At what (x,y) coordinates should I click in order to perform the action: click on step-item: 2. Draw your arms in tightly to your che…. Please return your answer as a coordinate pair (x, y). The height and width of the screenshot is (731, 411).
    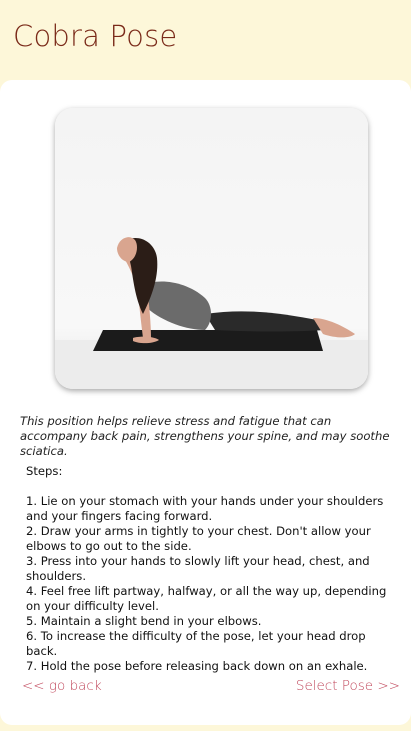
    Looking at the image, I should click on (198, 538).